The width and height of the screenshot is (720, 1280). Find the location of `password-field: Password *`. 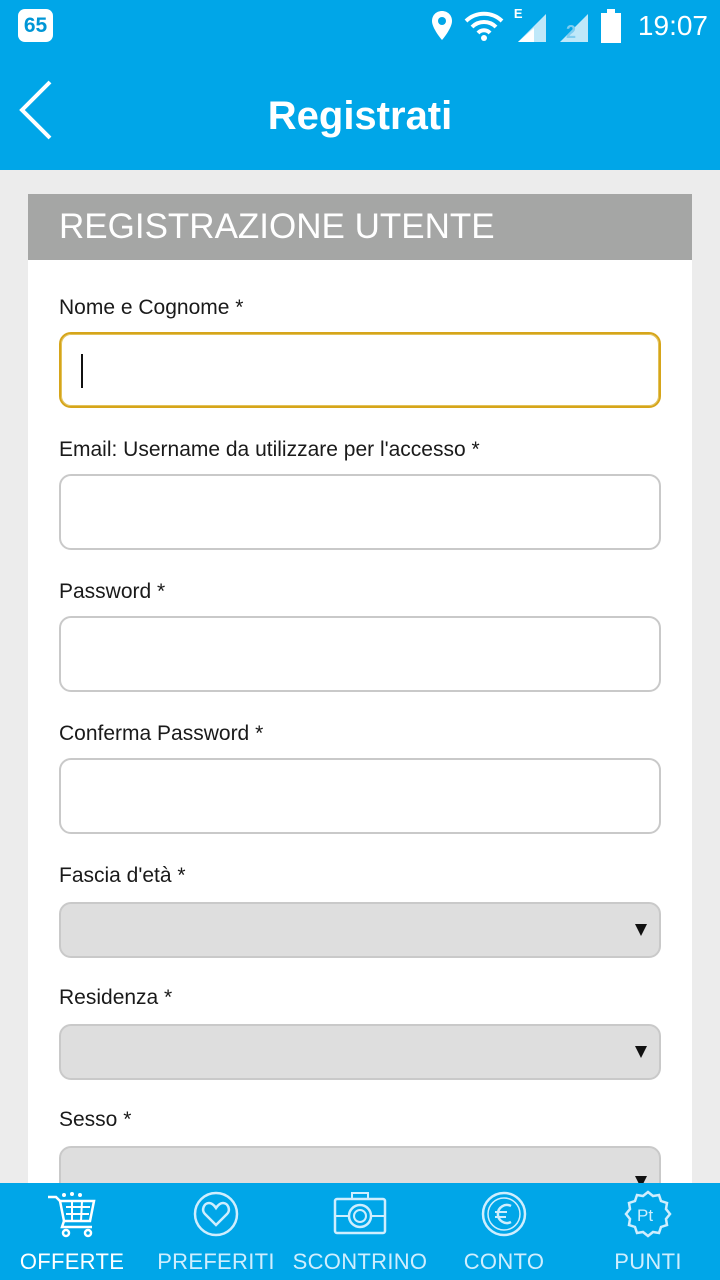

password-field: Password * is located at coordinates (360, 636).